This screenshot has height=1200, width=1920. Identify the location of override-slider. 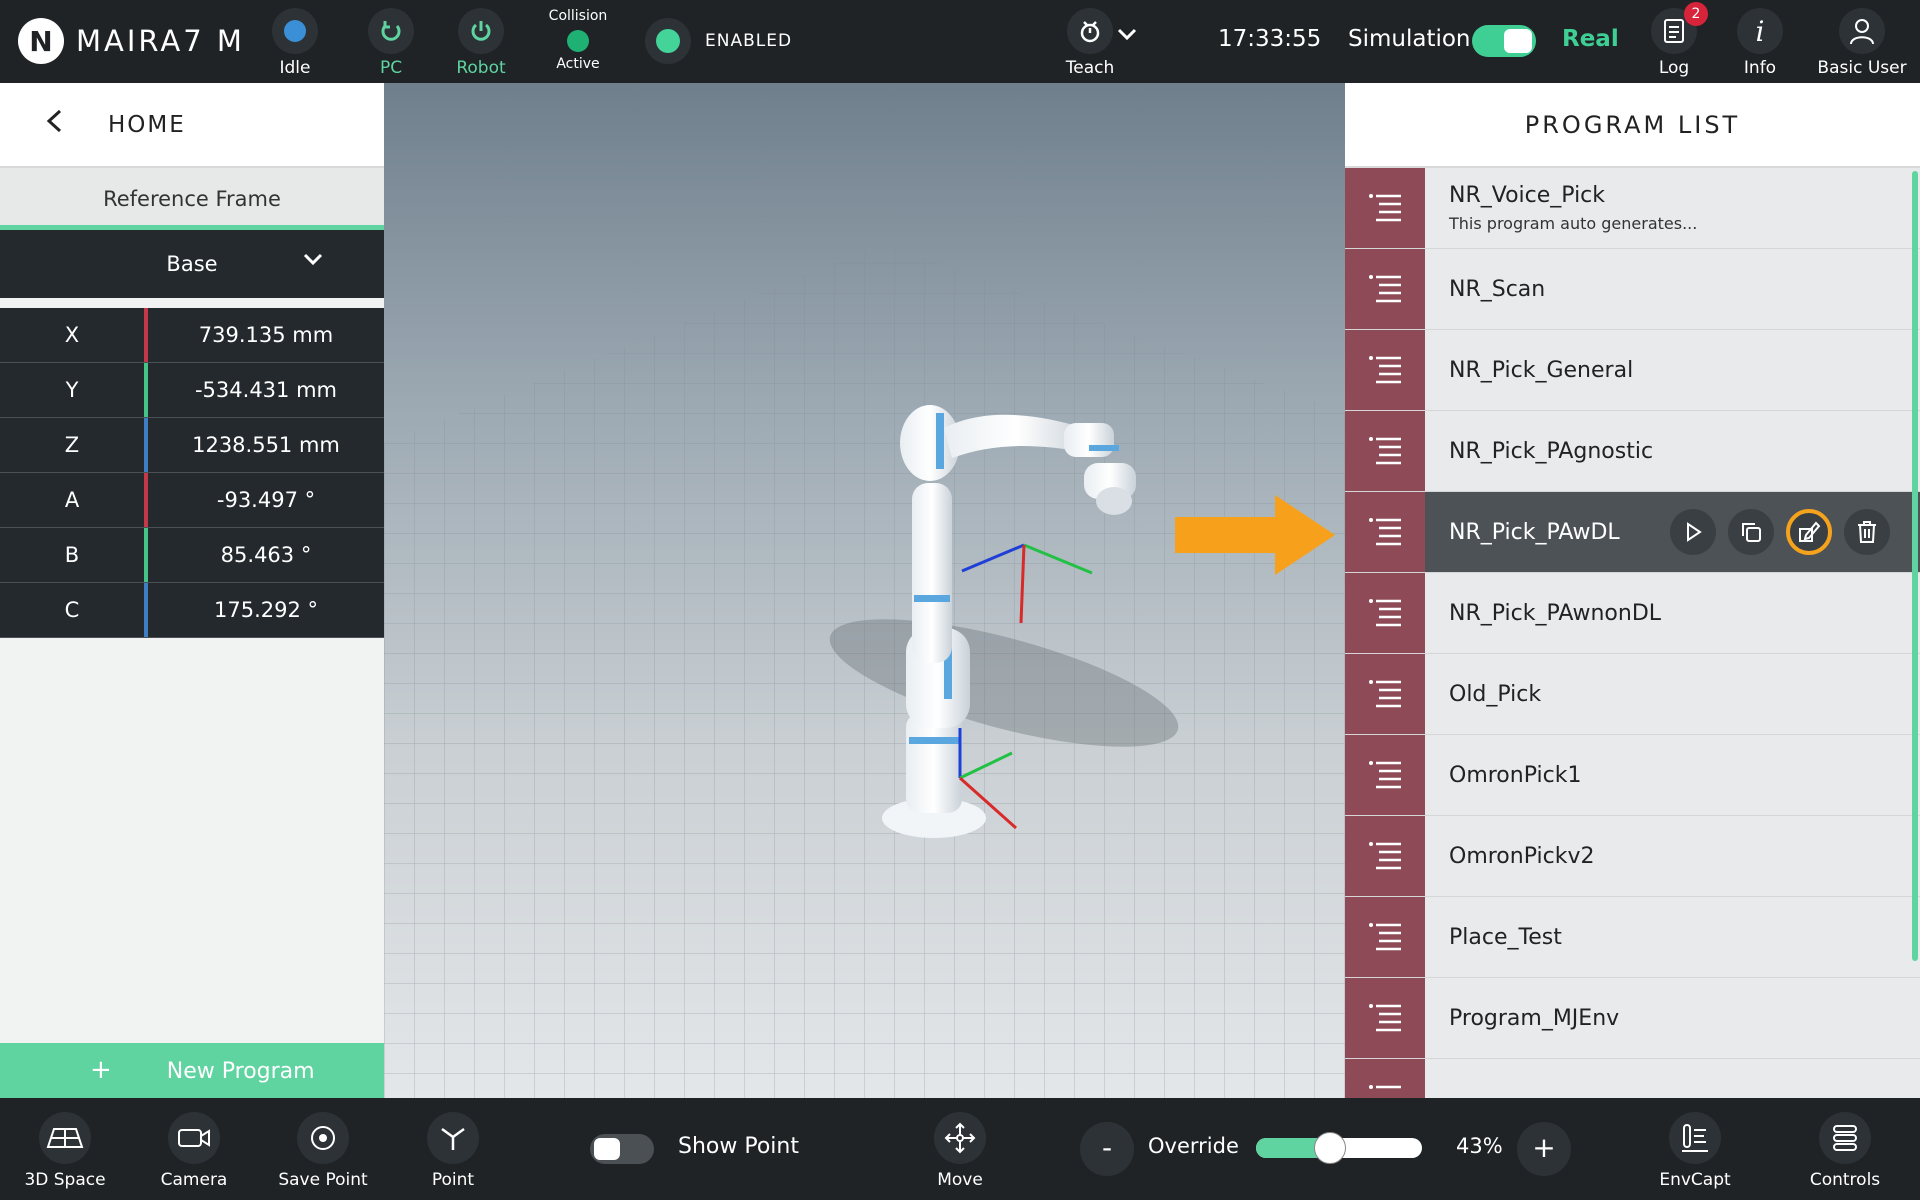
(1339, 1148).